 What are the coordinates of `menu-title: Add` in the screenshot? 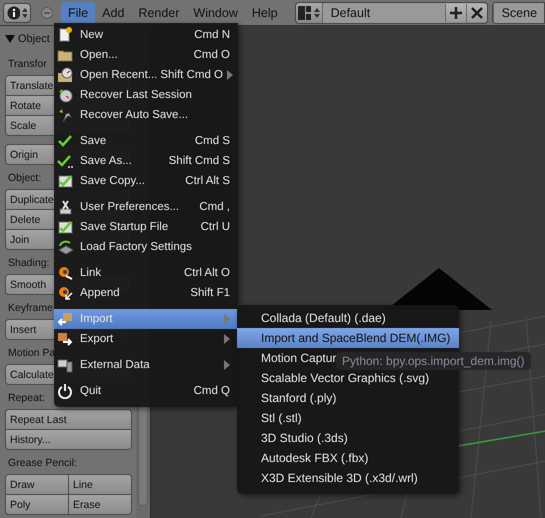 It's located at (113, 13).